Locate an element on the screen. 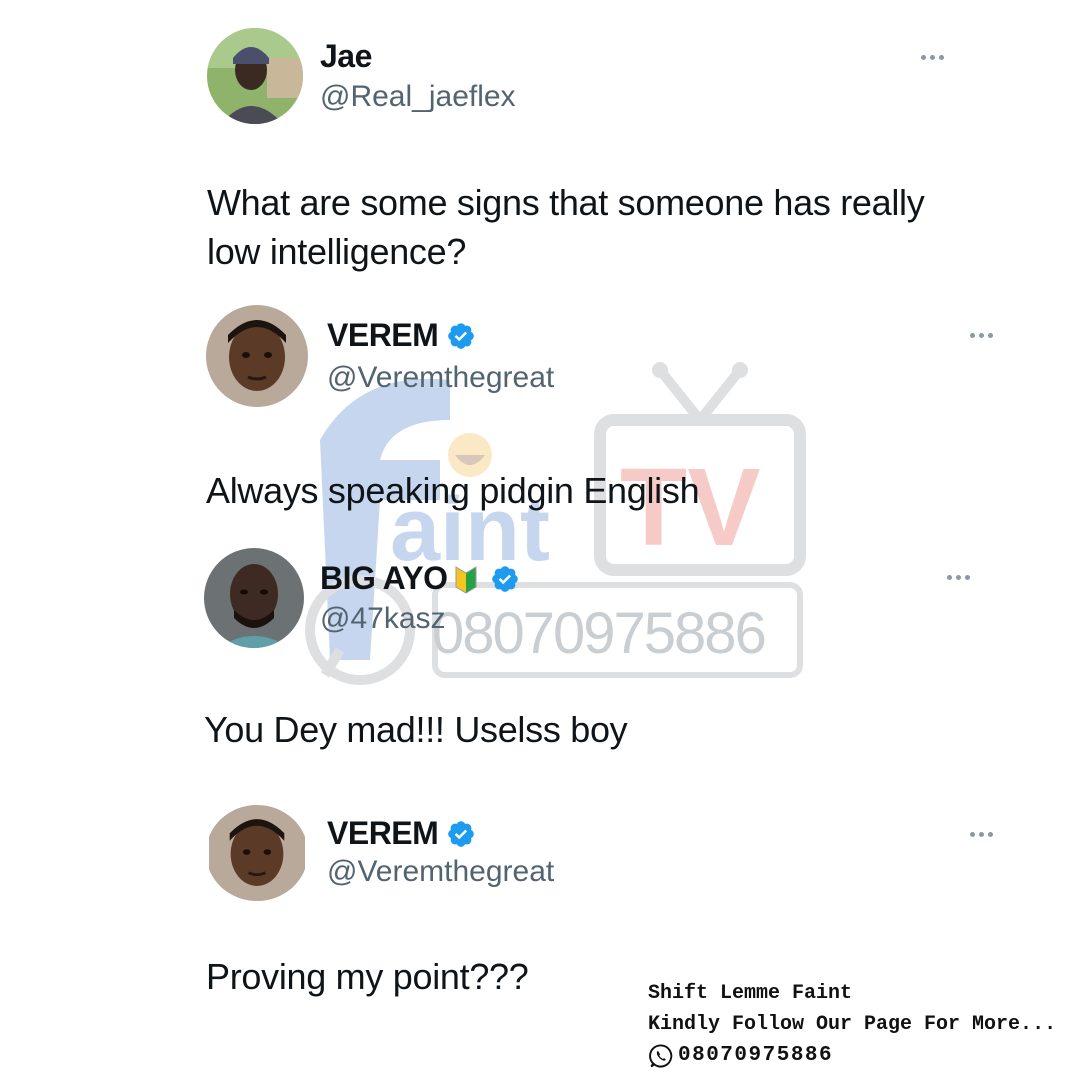 Image resolution: width=1080 pixels, height=1080 pixels. whatsapp-icon is located at coordinates (661, 1055).